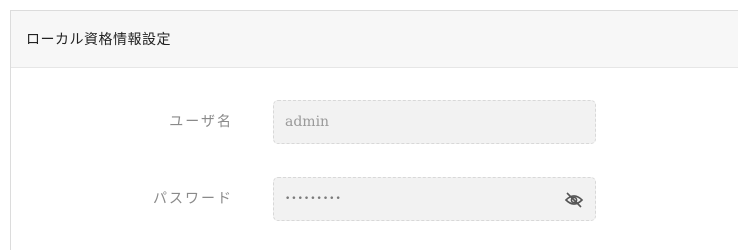 The image size is (738, 250). Describe the element at coordinates (201, 122) in the screenshot. I see `username-label: ユーザ名` at that location.